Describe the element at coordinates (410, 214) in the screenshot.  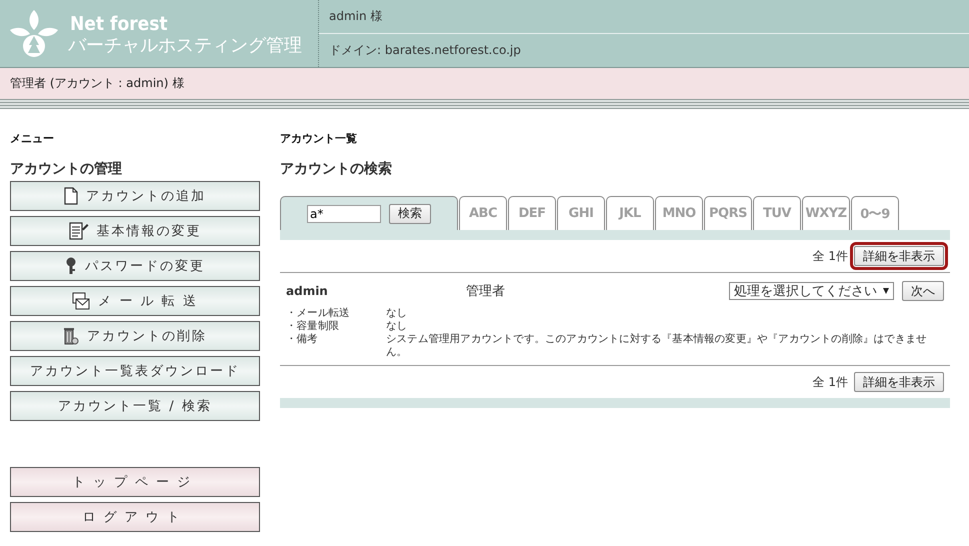
I see `search-button: 検索` at that location.